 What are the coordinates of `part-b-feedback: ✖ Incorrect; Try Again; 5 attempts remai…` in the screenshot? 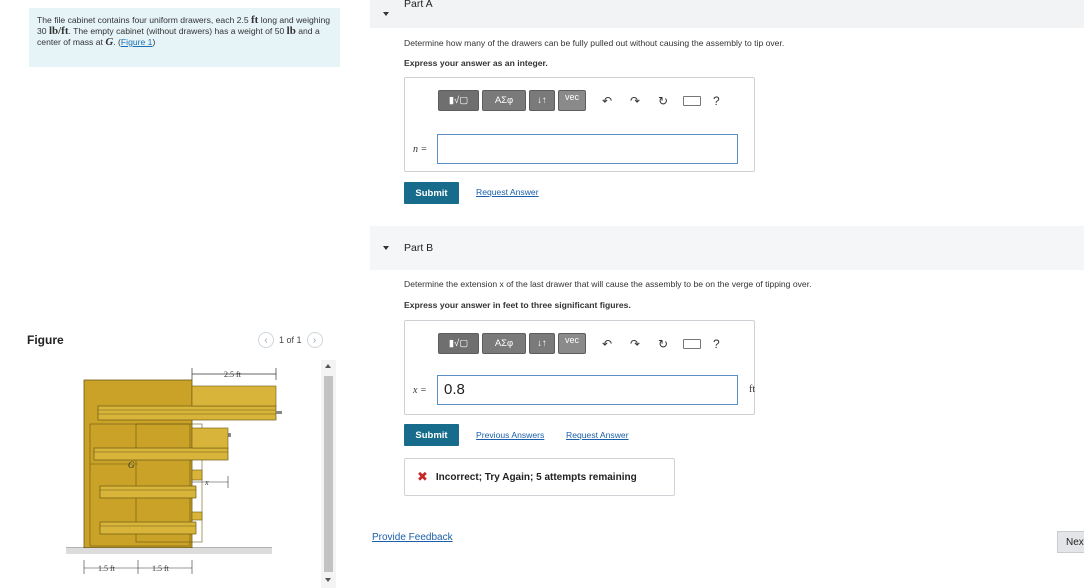 It's located at (539, 477).